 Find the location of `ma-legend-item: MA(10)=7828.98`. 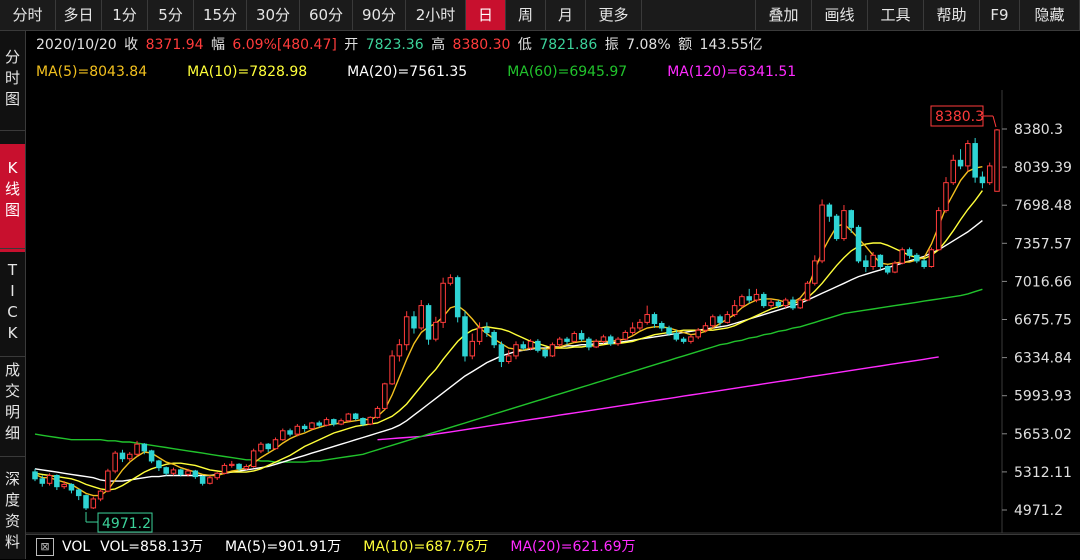

ma-legend-item: MA(10)=7828.98 is located at coordinates (247, 72).